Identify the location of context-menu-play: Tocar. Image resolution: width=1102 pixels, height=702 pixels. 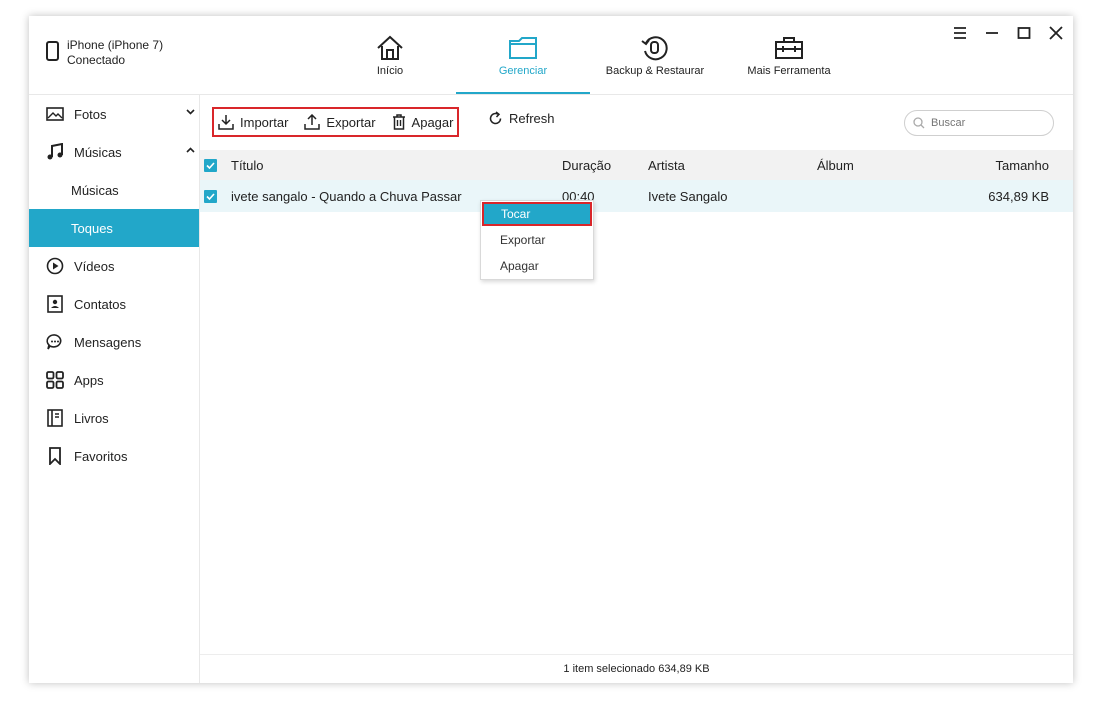
(537, 214).